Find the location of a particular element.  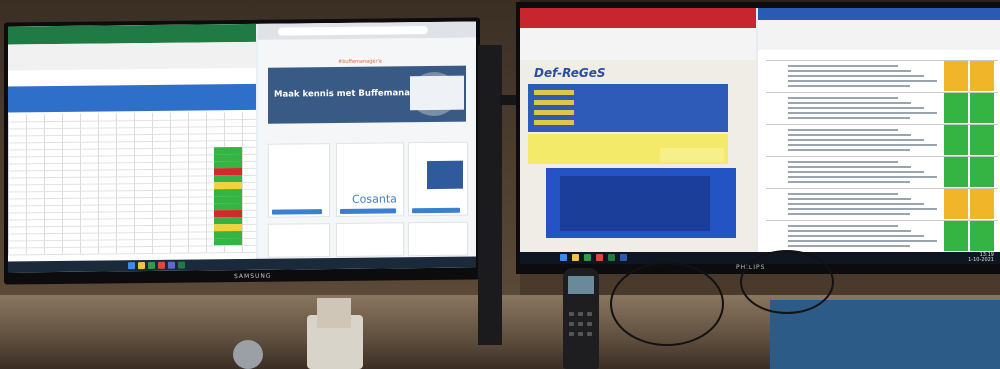

cordless-phone is located at coordinates (581, 318).